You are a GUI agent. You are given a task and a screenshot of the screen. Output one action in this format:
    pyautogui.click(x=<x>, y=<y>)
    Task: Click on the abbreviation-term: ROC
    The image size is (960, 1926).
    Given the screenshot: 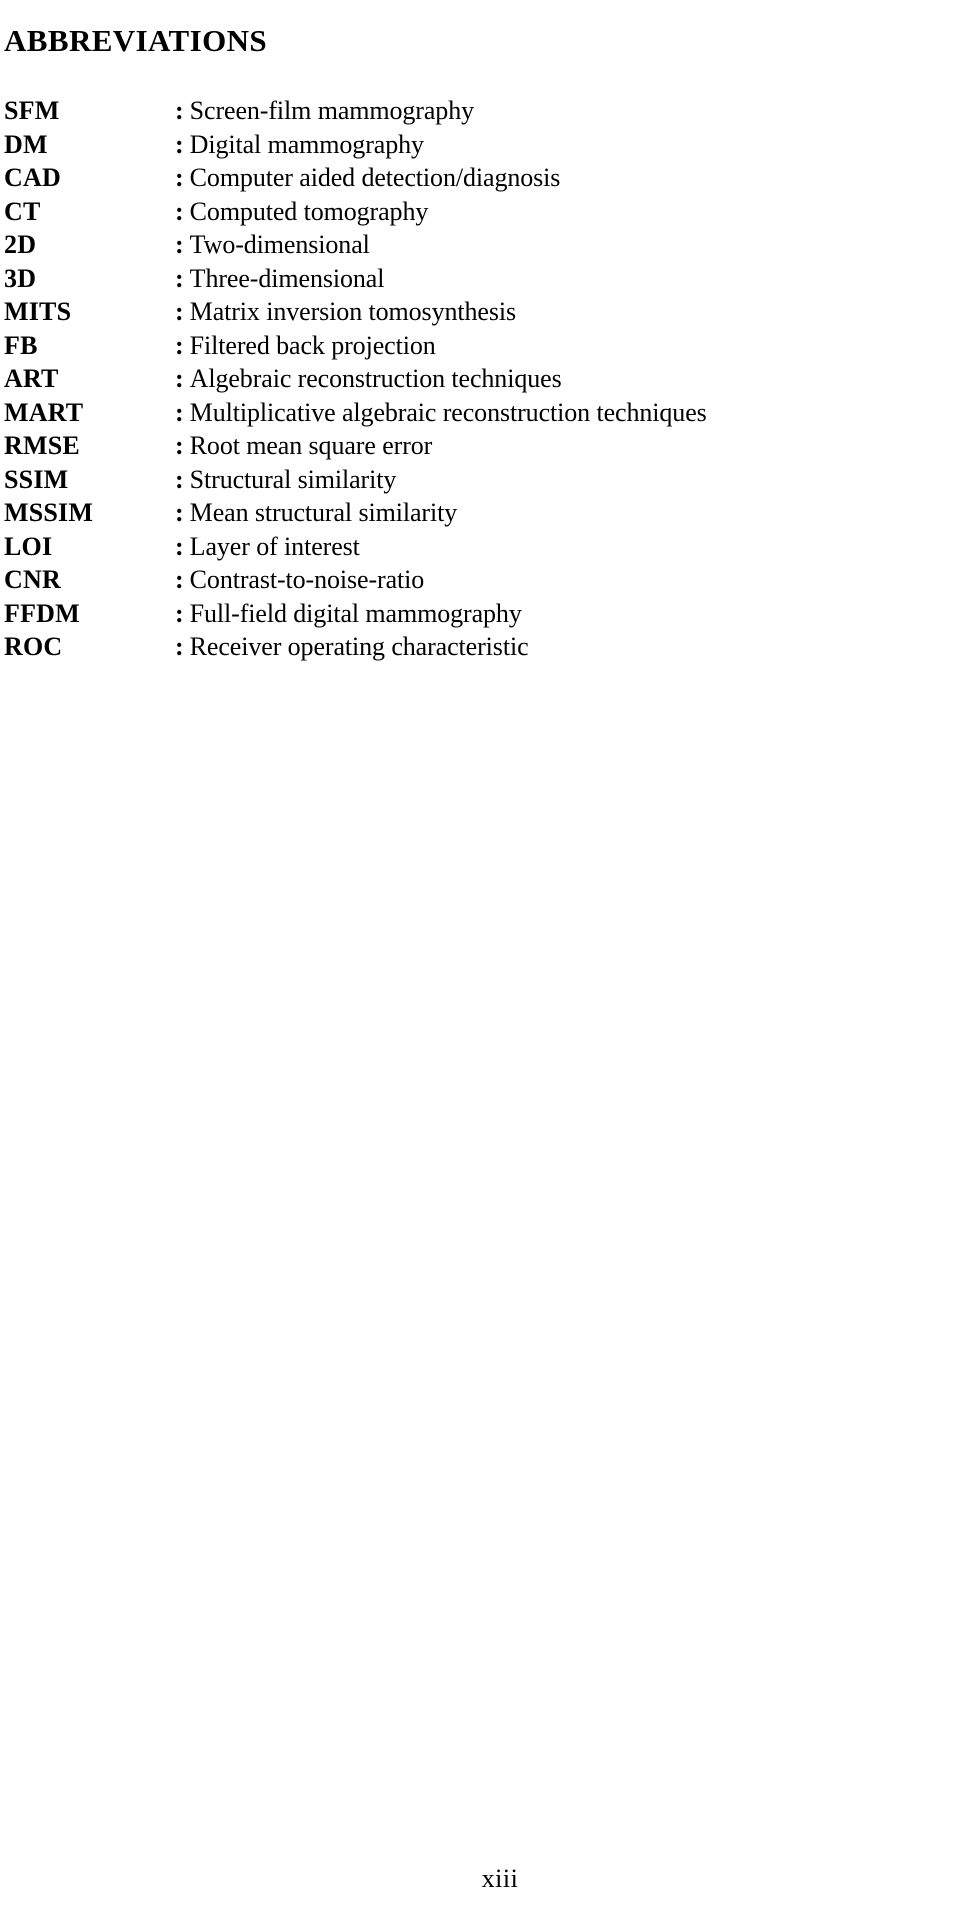 What is the action you would take?
    pyautogui.click(x=33, y=646)
    